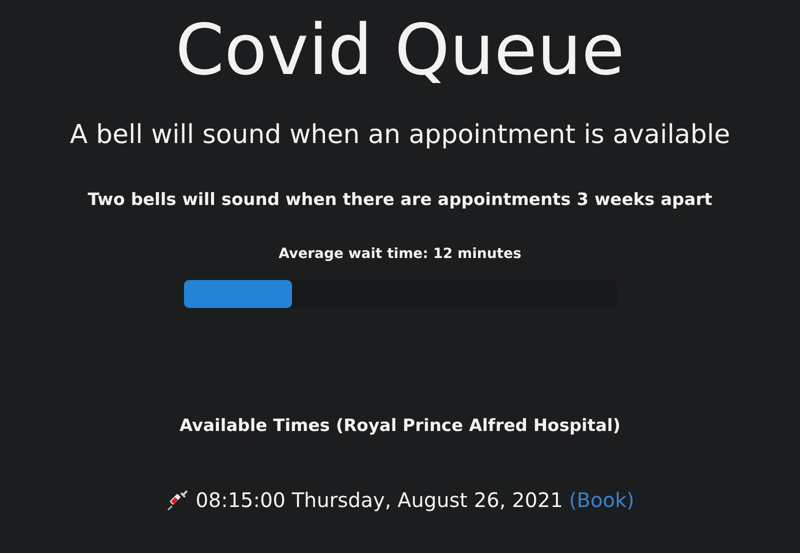 This screenshot has height=553, width=800. What do you see at coordinates (400, 135) in the screenshot?
I see `subtitle: A bell will sound when an appointment is available` at bounding box center [400, 135].